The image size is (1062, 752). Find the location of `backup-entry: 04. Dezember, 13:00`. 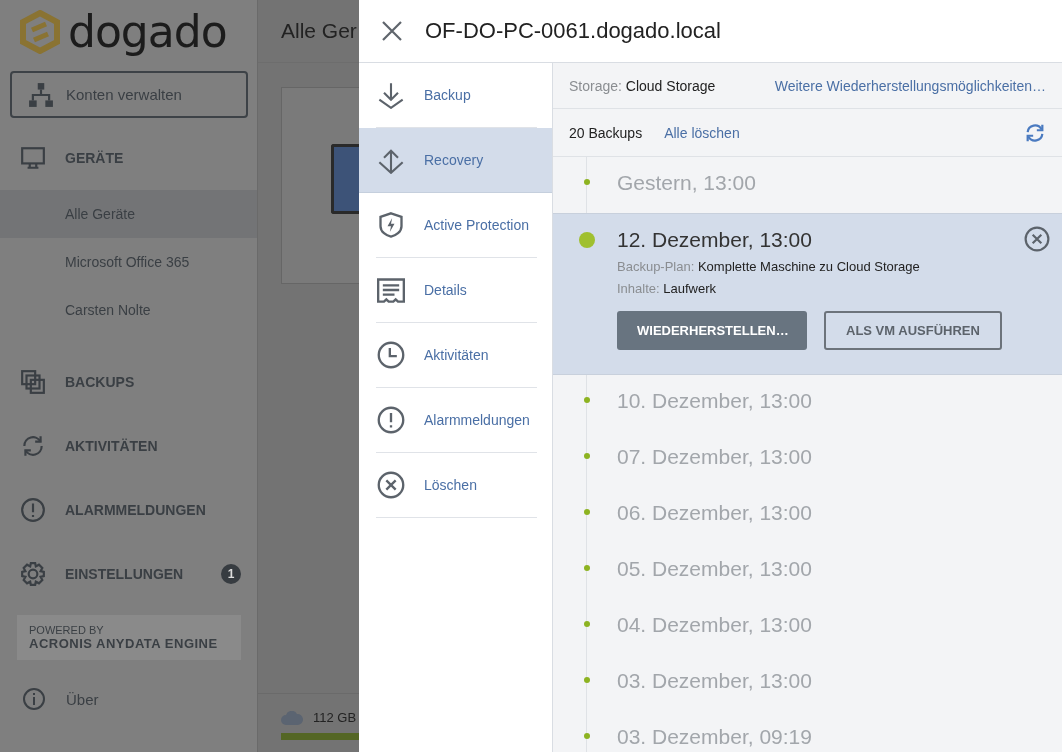

backup-entry: 04. Dezember, 13:00 is located at coordinates (807, 627).